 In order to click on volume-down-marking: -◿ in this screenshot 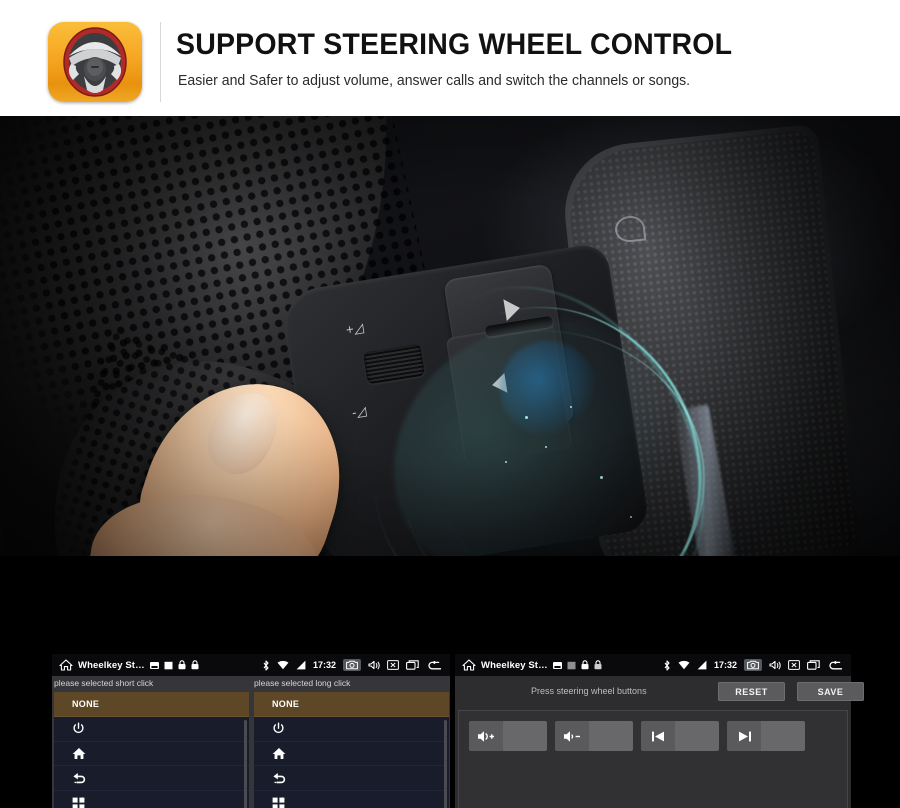, I will do `click(359, 411)`.